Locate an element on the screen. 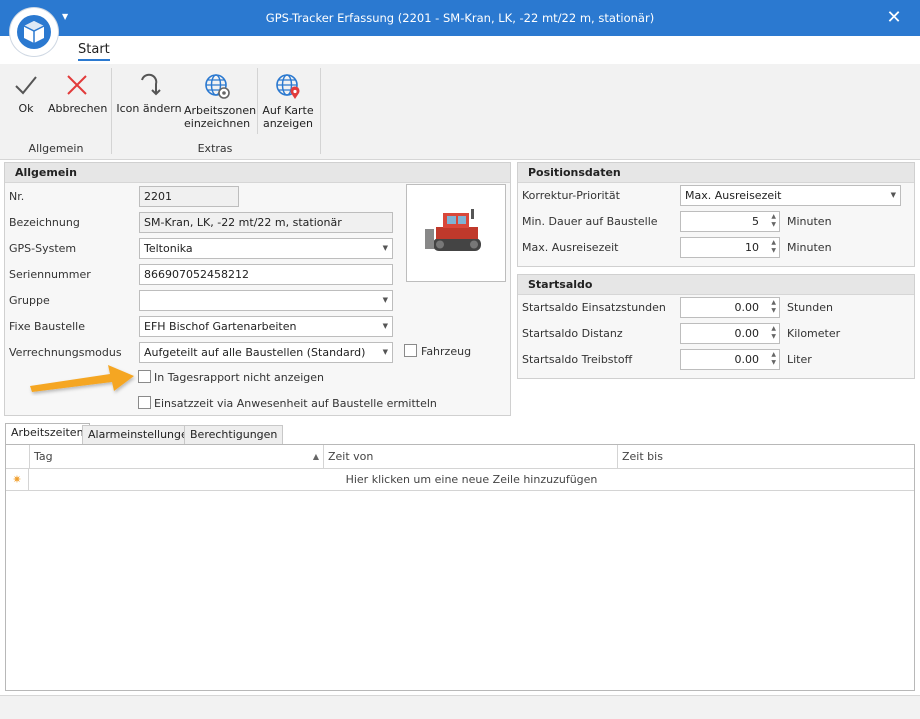  fuel-label: Startsaldo Treibstoff is located at coordinates (577, 359).